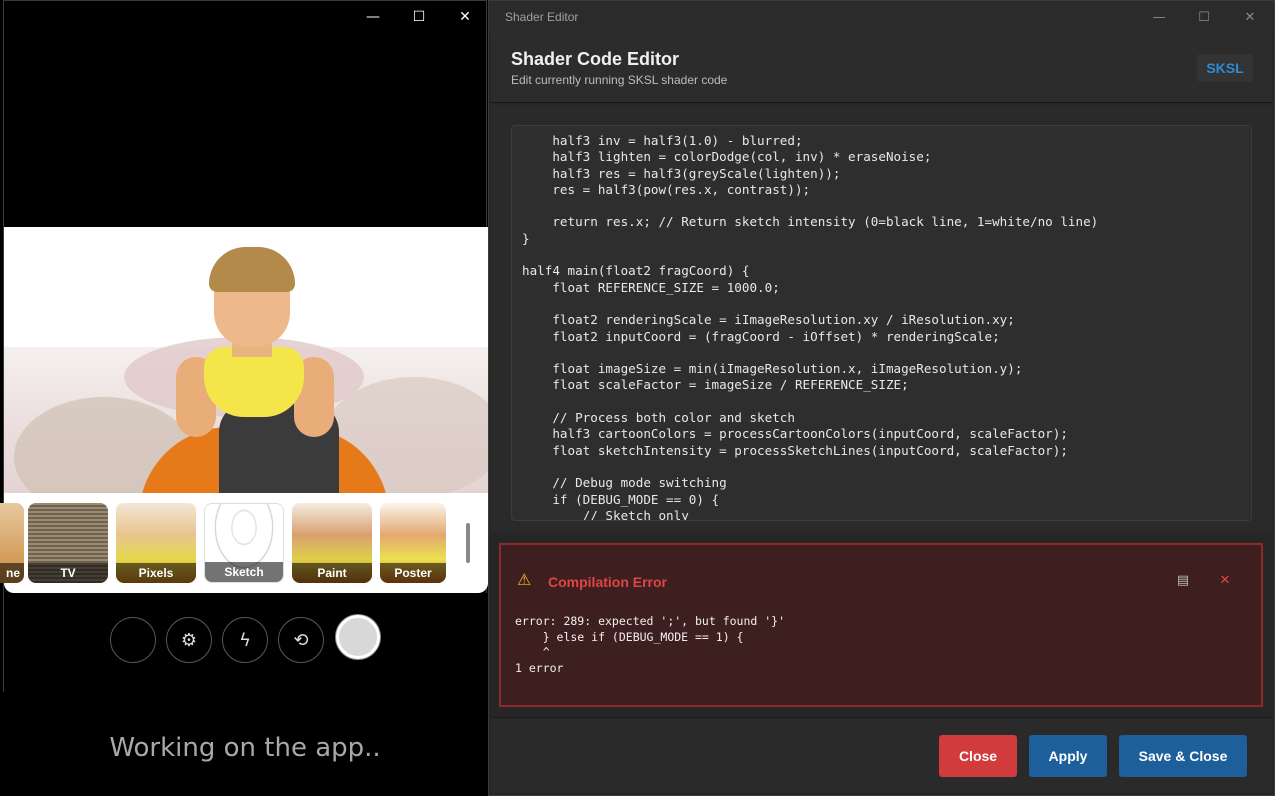  I want to click on language-badge: SKSL, so click(1225, 68).